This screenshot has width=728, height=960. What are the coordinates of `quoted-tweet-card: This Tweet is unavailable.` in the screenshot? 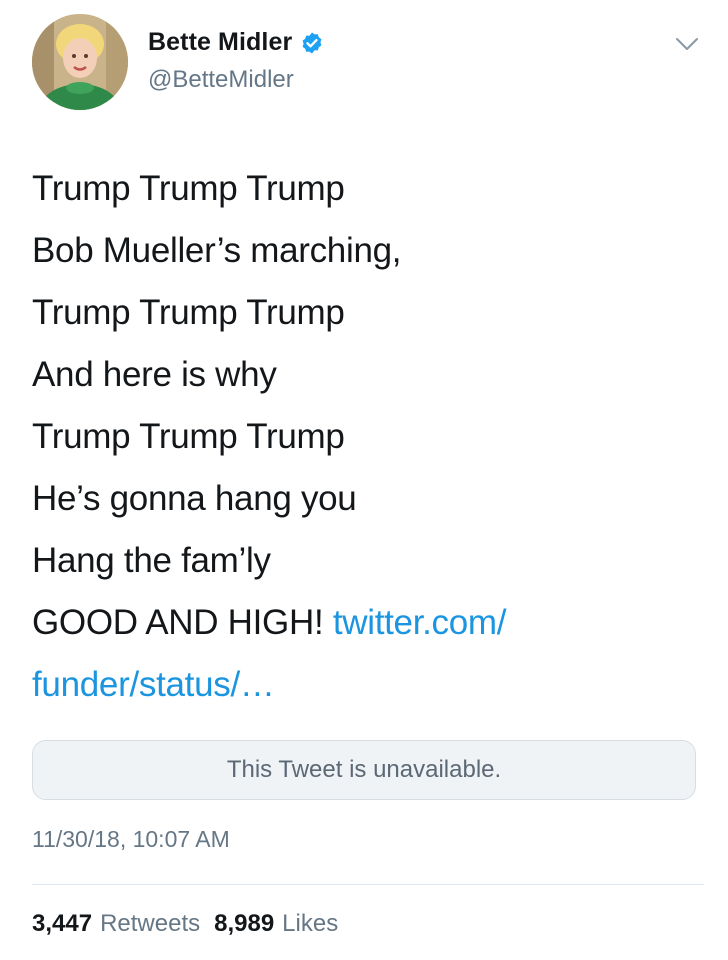 It's located at (364, 770).